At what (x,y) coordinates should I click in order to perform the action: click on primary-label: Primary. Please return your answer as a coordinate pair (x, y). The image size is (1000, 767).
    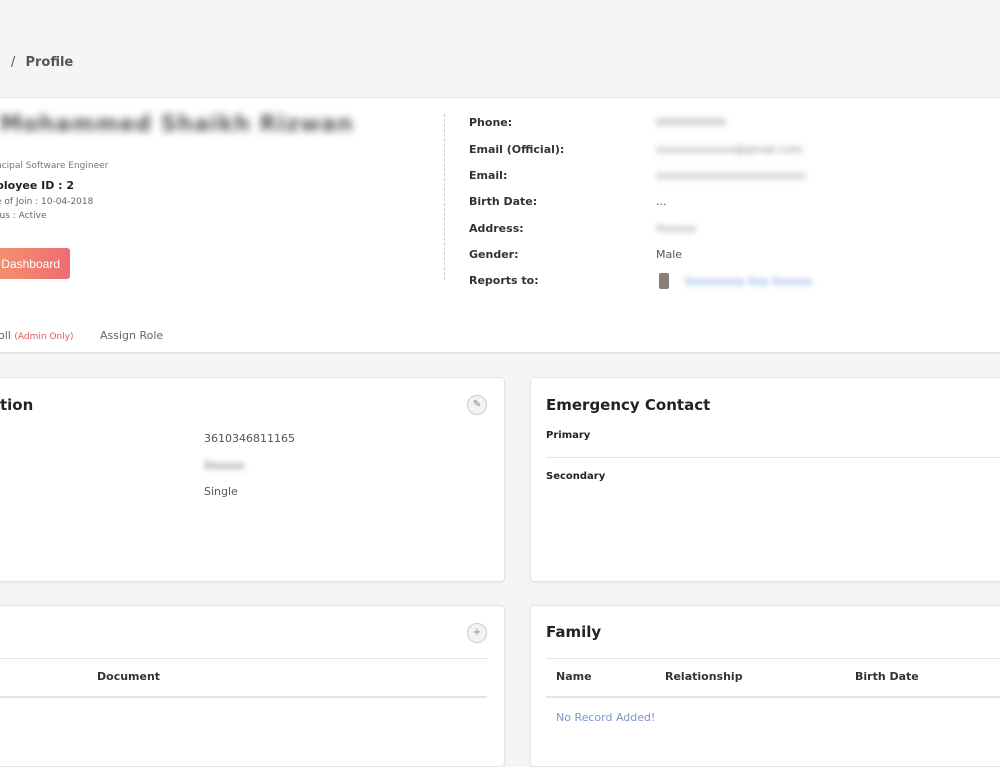
    Looking at the image, I should click on (568, 435).